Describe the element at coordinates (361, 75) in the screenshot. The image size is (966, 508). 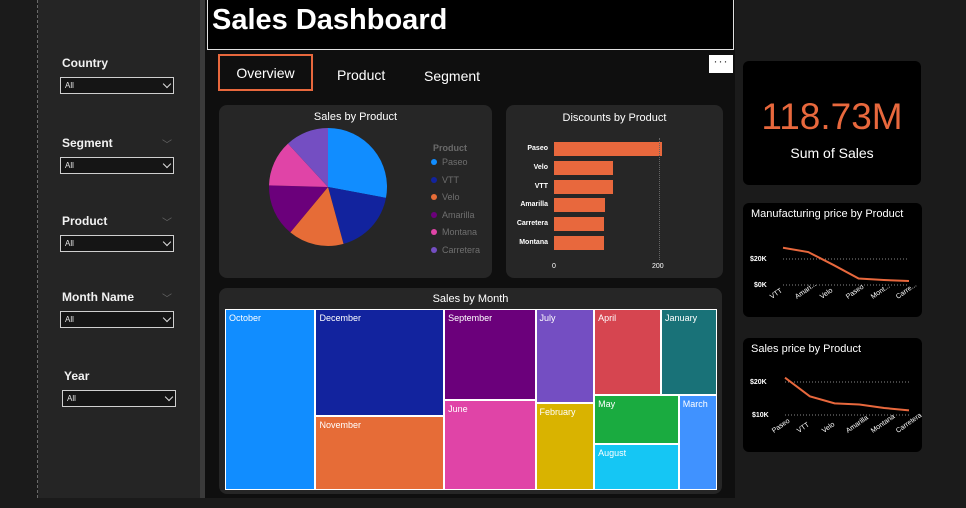
I see `tab-product: Product` at that location.